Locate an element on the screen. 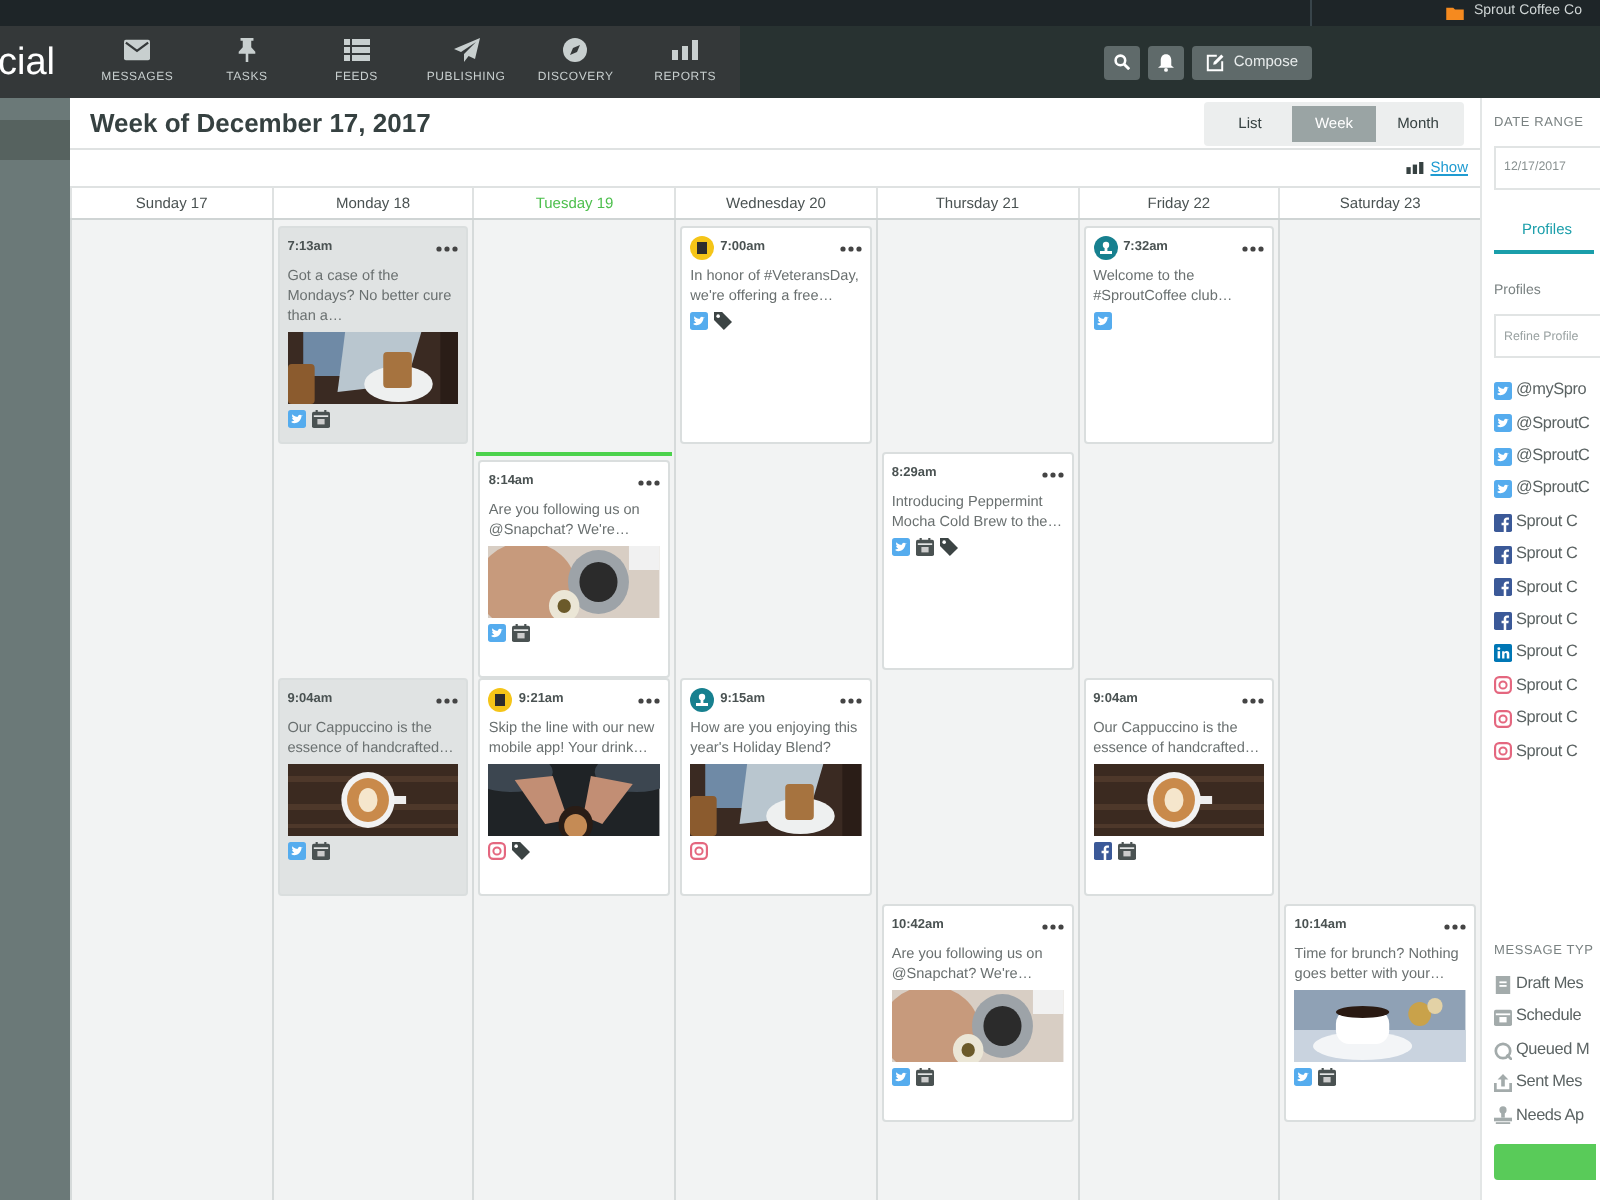 This screenshot has height=1200, width=1600. document-icon is located at coordinates (1503, 984).